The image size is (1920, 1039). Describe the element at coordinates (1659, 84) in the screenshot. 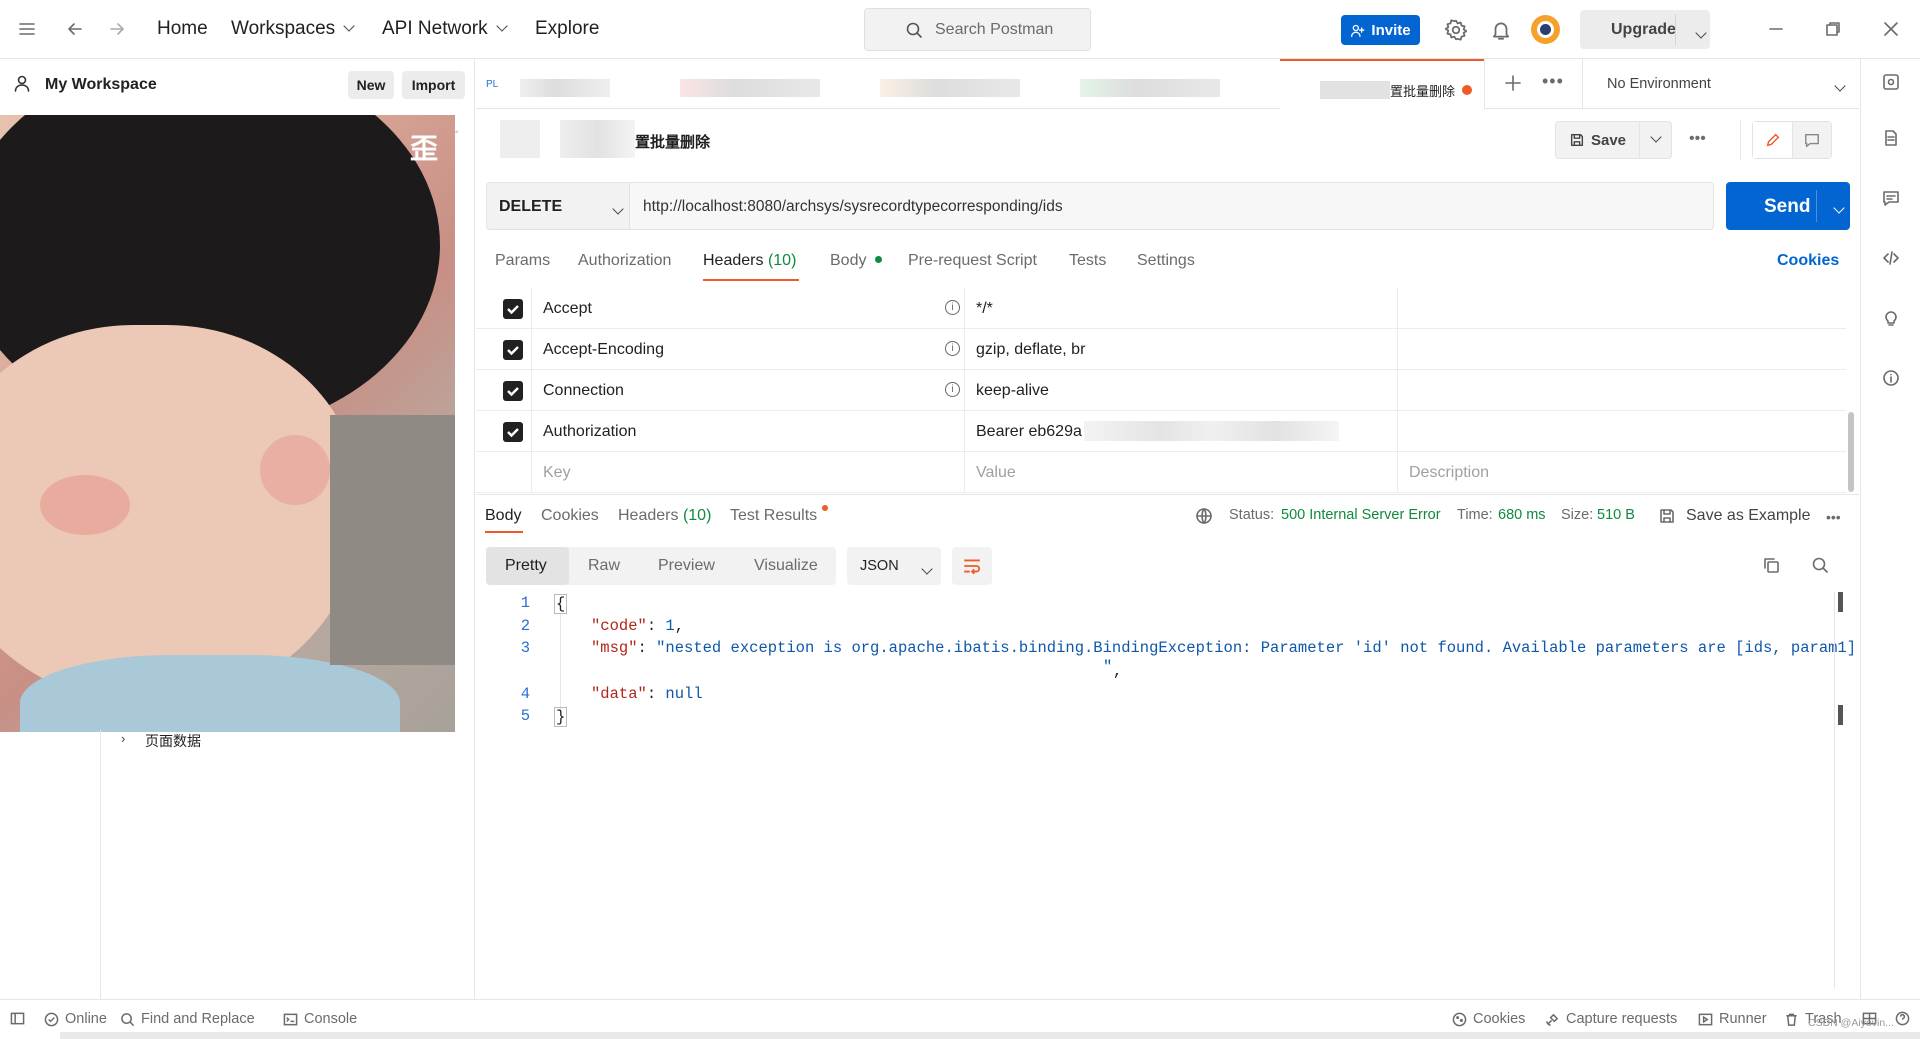

I see `environment-select: No Environment` at that location.